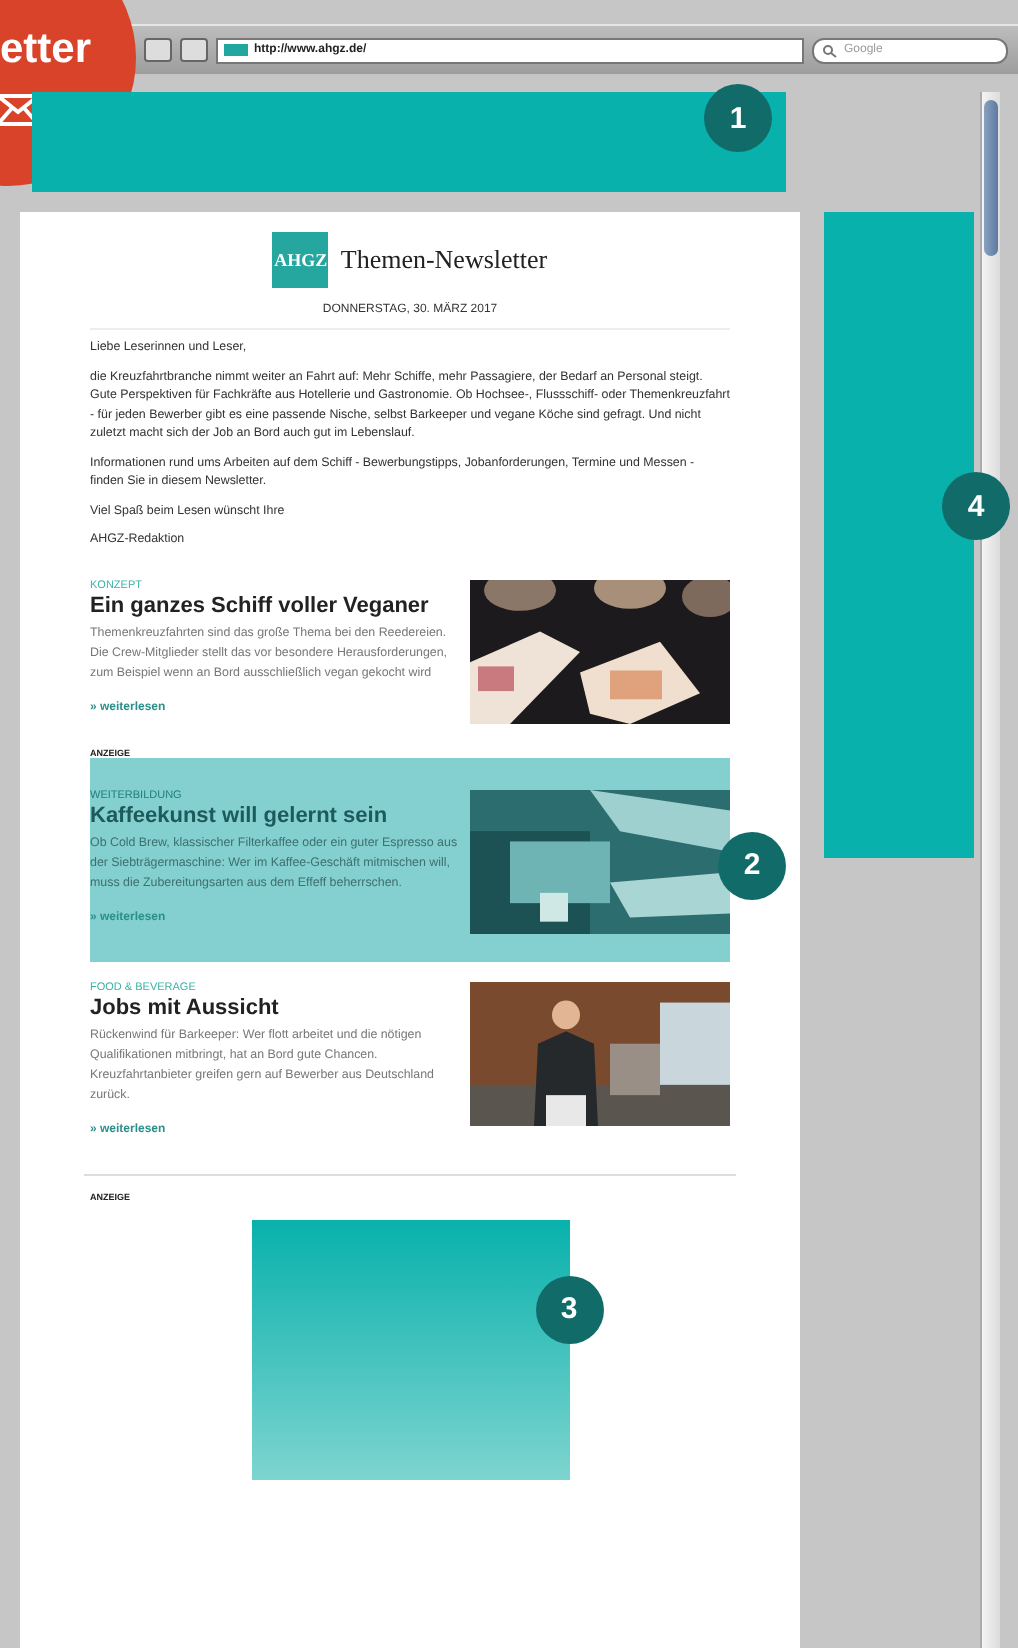 The width and height of the screenshot is (1018, 1648). I want to click on article-title: Ein ganzes Schiff voller Veganer, so click(260, 605).